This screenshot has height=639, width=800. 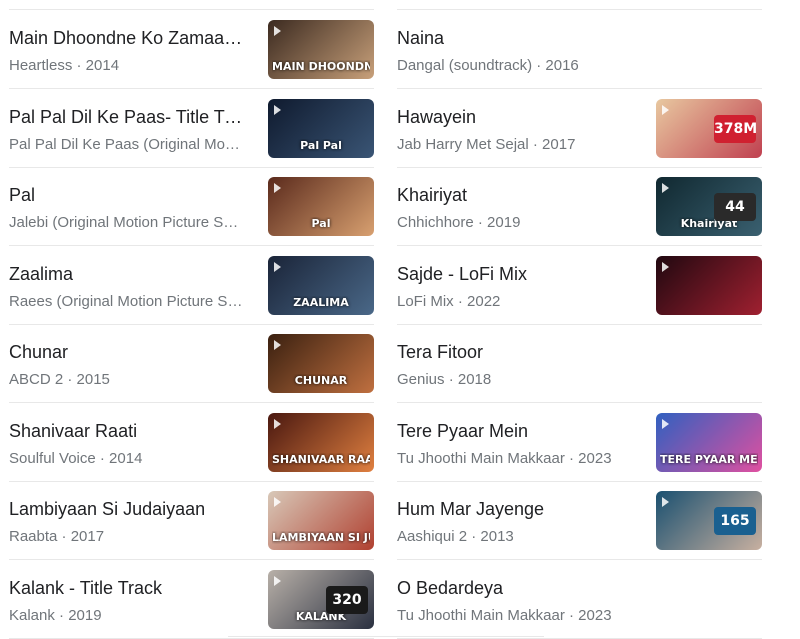 I want to click on song-title: Naina, so click(x=577, y=38).